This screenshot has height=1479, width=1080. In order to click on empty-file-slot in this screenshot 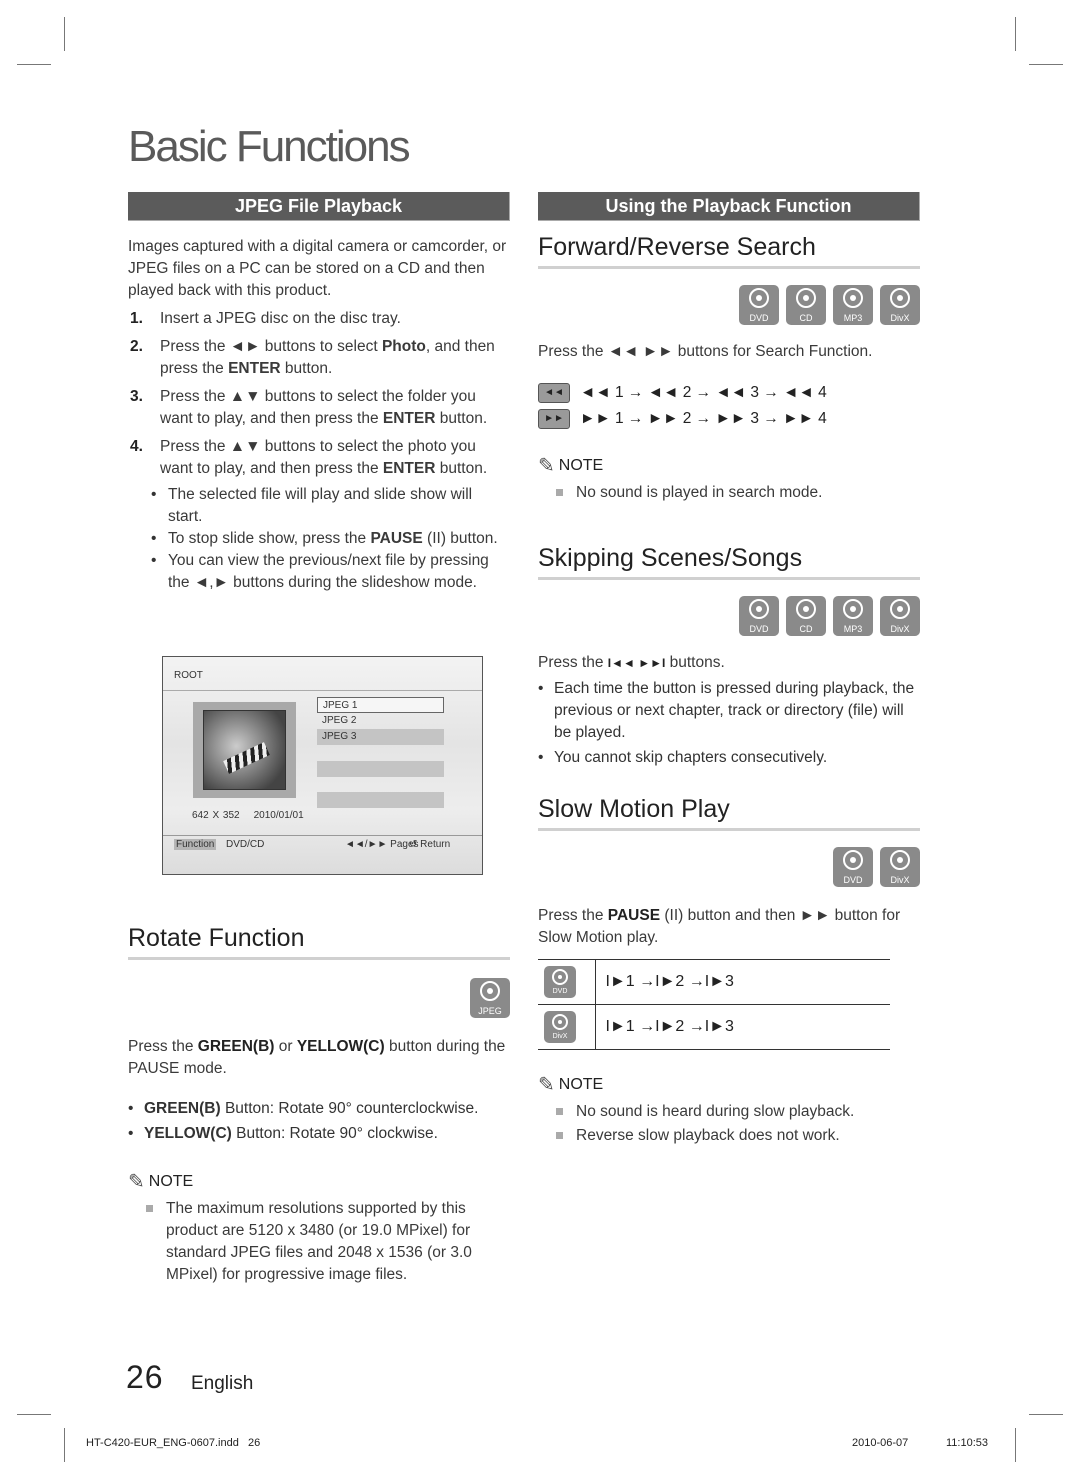, I will do `click(380, 769)`.